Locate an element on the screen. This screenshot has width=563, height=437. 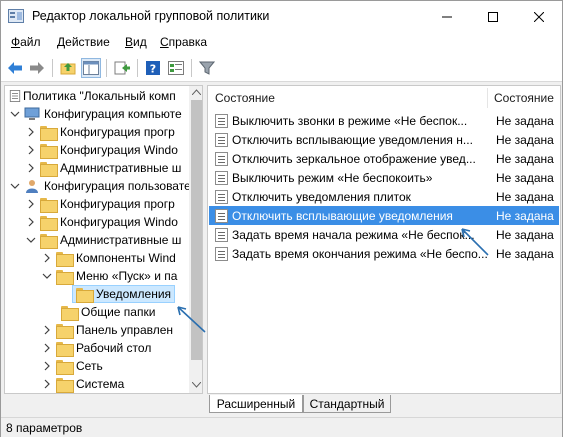
tree-item-system: Система is located at coordinates (82, 384).